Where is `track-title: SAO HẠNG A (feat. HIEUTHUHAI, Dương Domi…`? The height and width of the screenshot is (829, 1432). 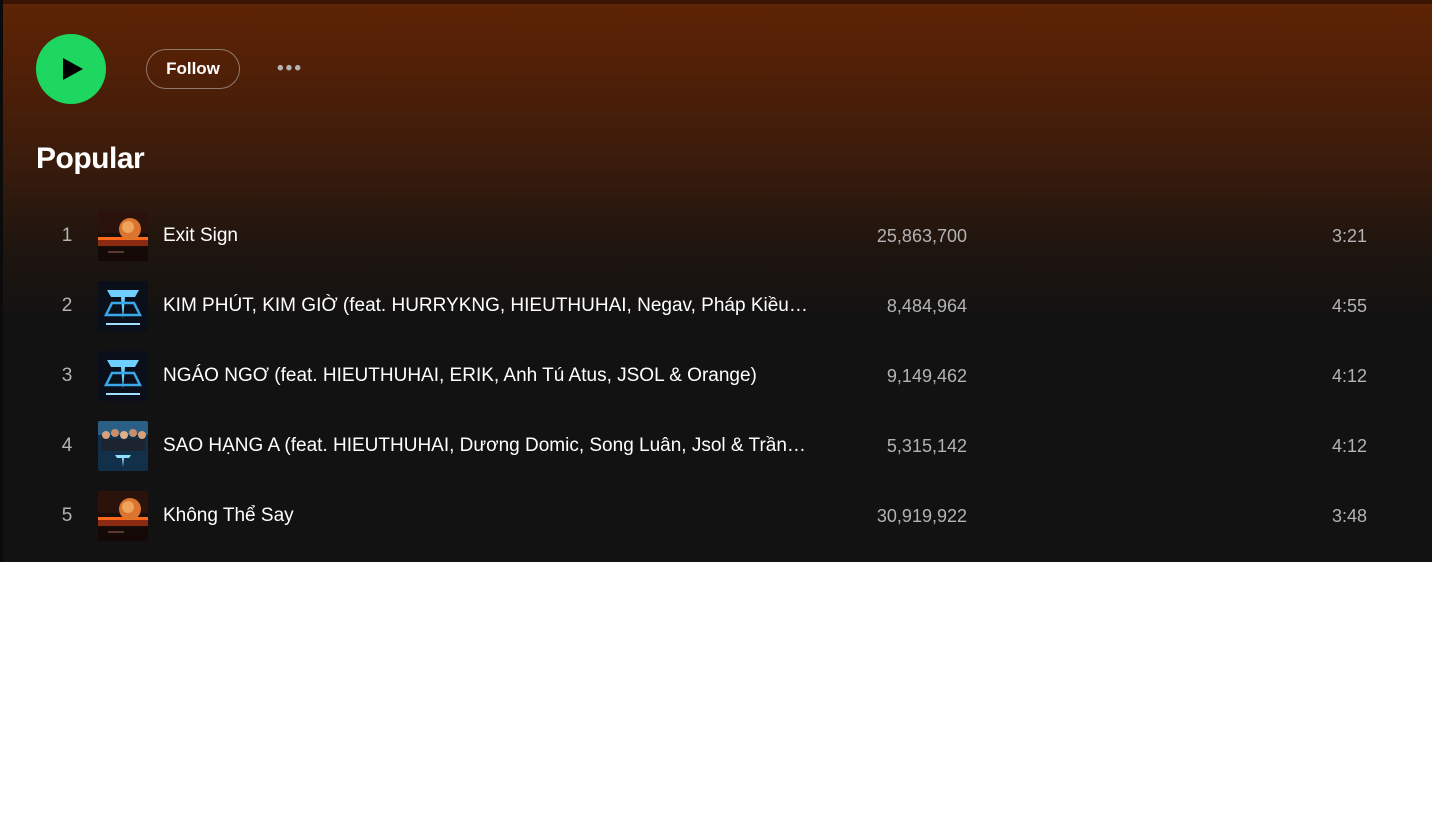 track-title: SAO HẠNG A (feat. HIEUTHUHAI, Dương Domi… is located at coordinates (488, 446).